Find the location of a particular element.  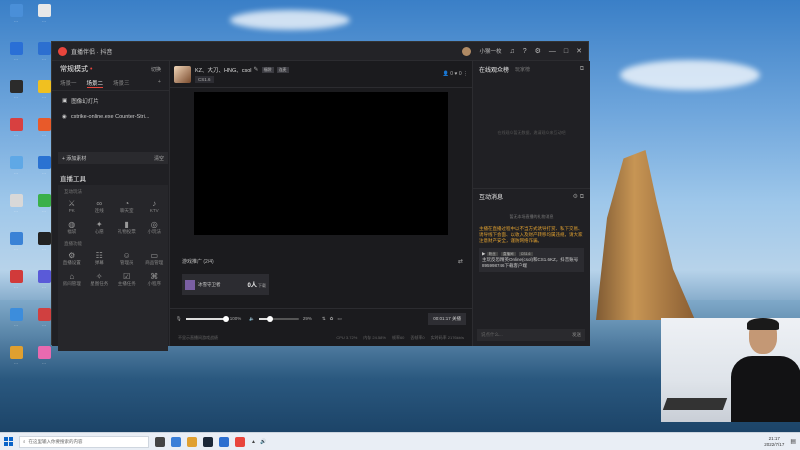

speaker-icon: 🔈 is located at coordinates (252, 319).